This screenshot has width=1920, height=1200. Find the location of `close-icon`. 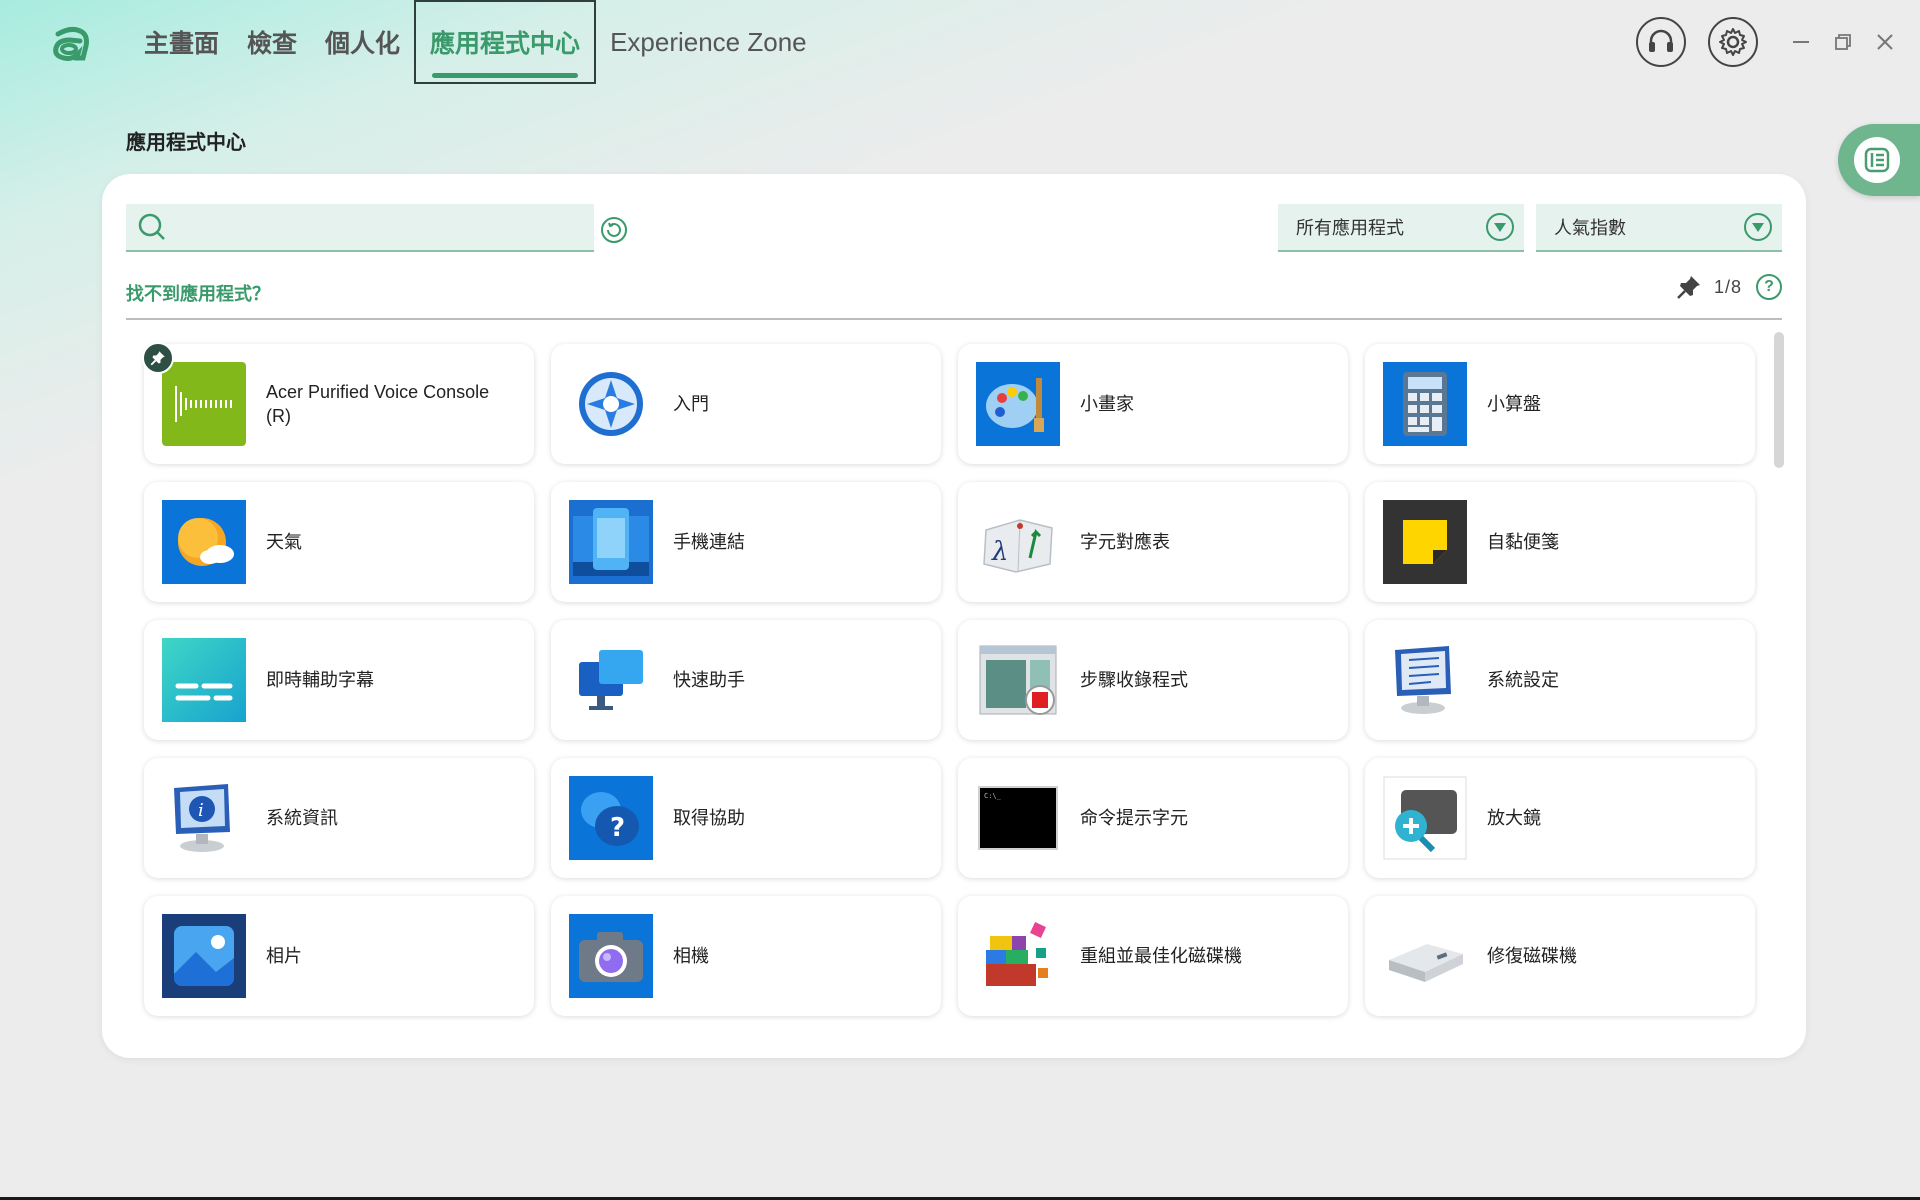

close-icon is located at coordinates (1885, 42).